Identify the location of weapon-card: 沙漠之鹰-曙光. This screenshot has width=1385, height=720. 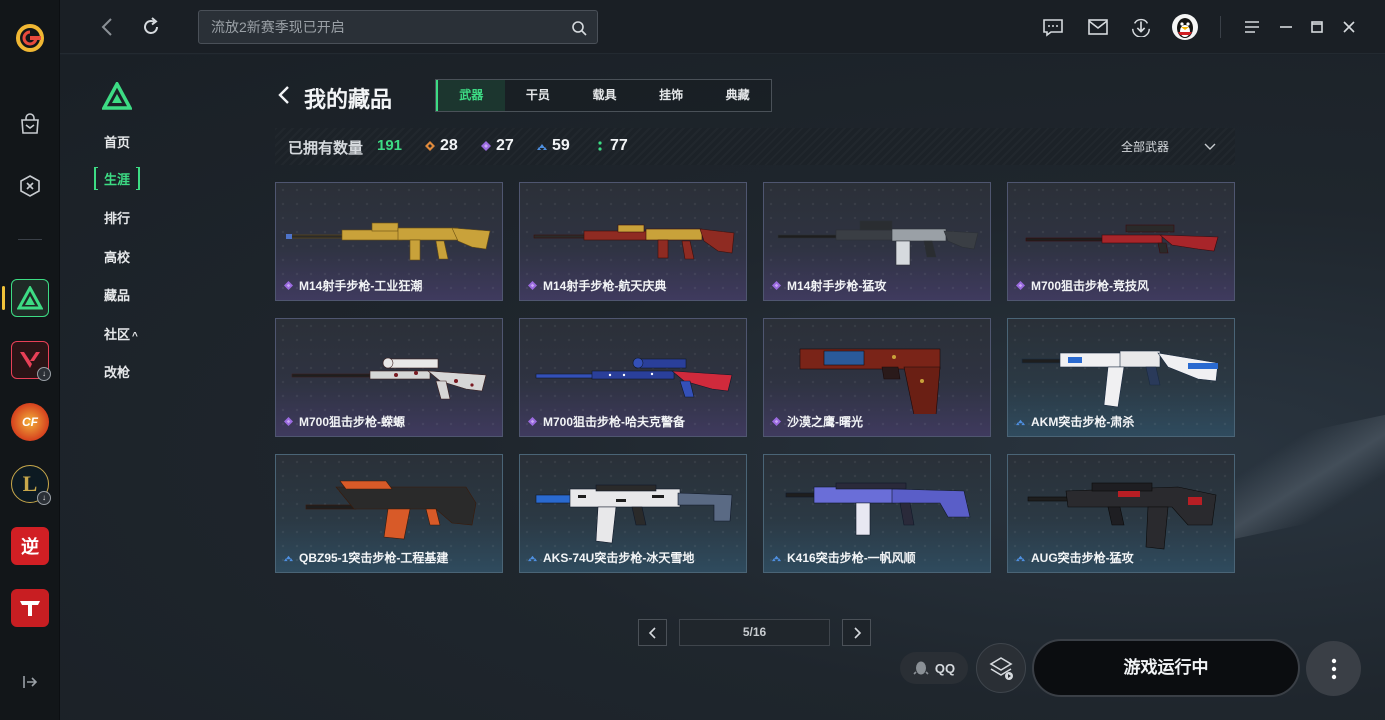
(877, 377).